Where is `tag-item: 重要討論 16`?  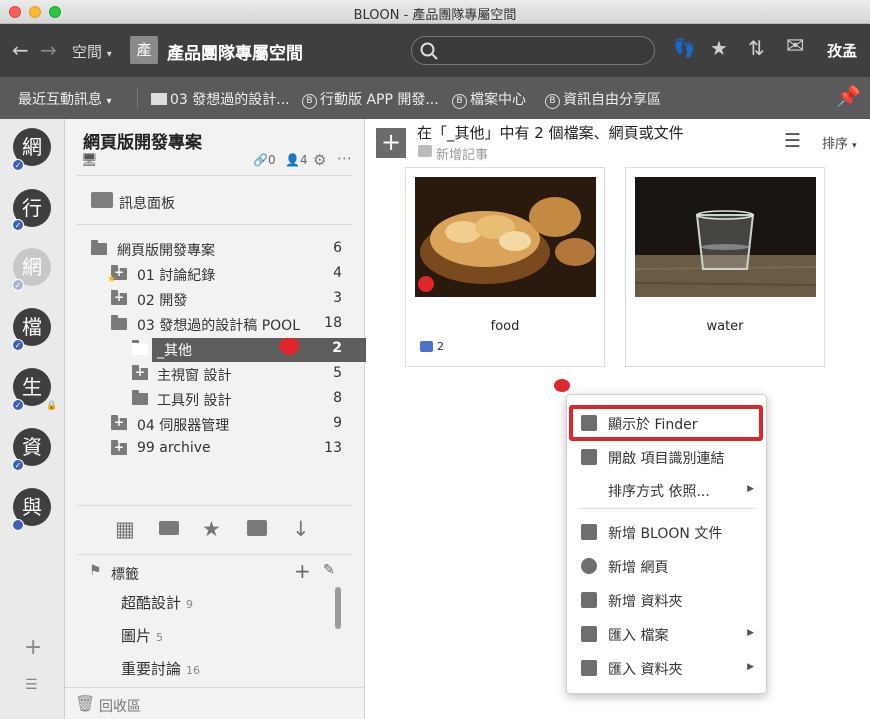 tag-item: 重要討論 16 is located at coordinates (160, 668).